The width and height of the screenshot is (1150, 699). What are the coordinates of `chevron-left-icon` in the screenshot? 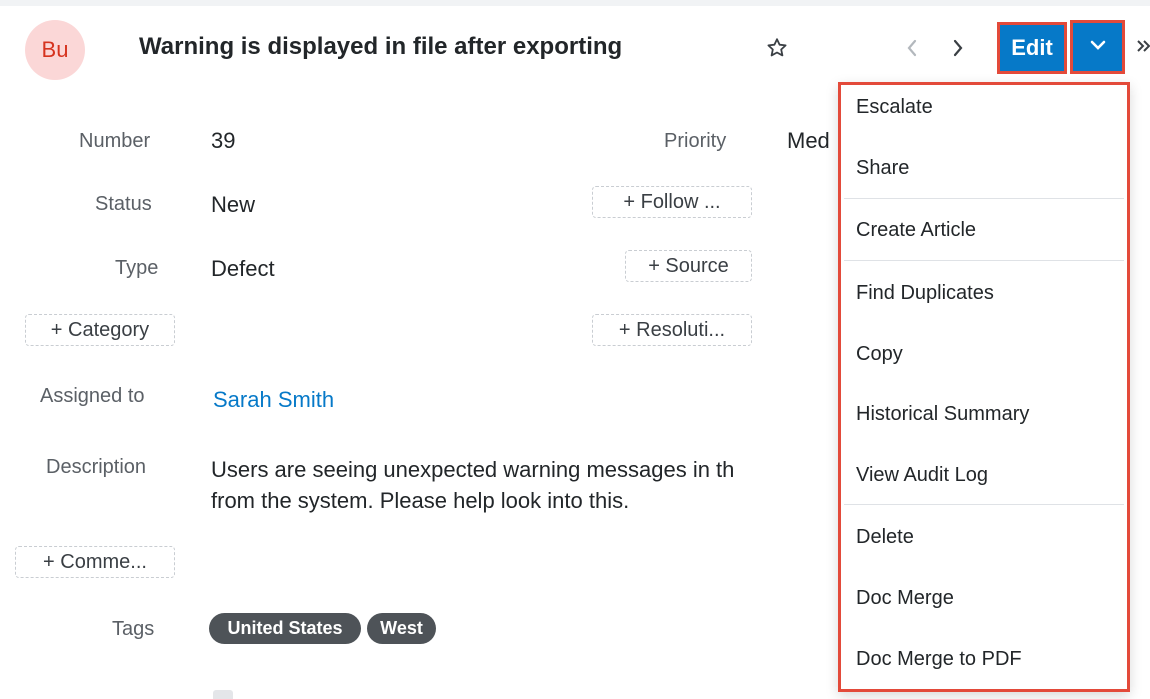 It's located at (912, 48).